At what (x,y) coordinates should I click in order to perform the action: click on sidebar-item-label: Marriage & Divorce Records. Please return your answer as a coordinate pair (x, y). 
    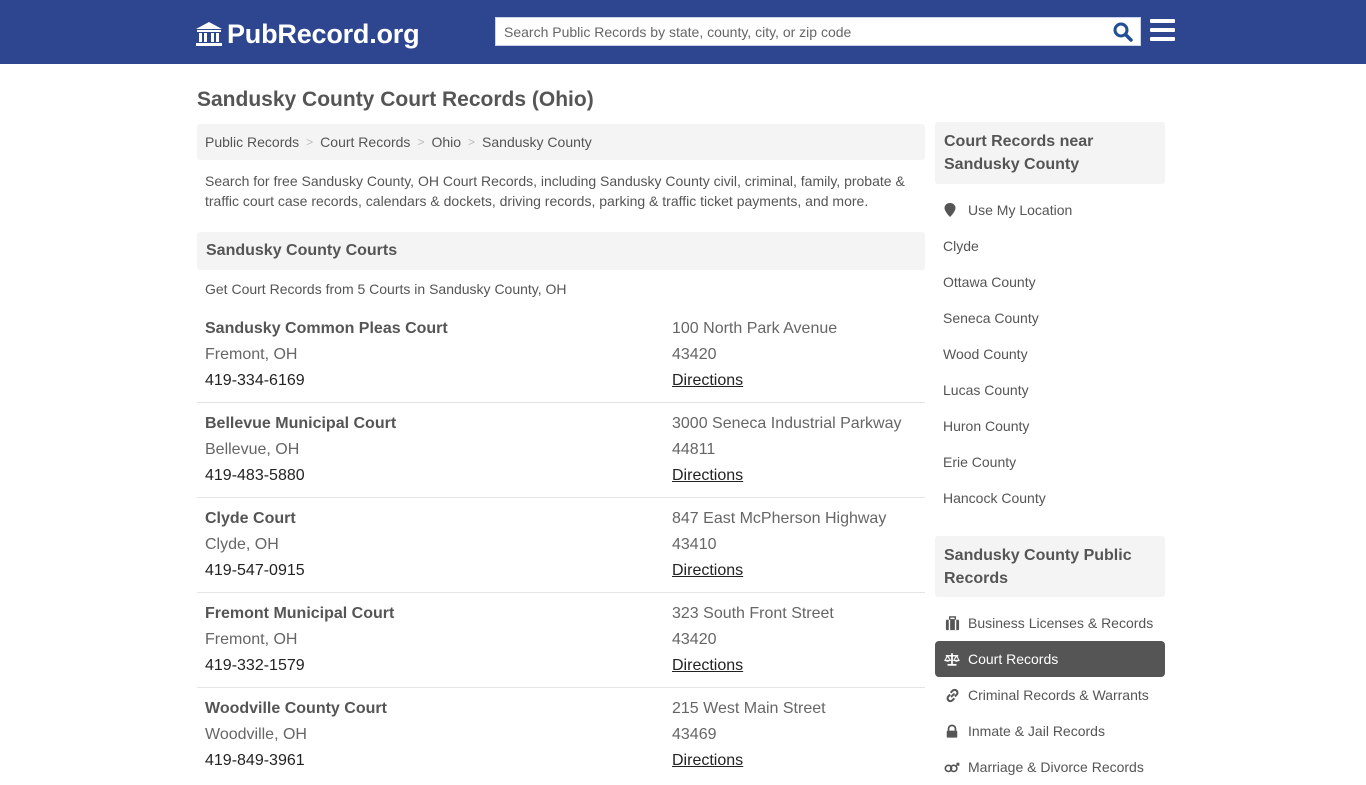
    Looking at the image, I should click on (1056, 767).